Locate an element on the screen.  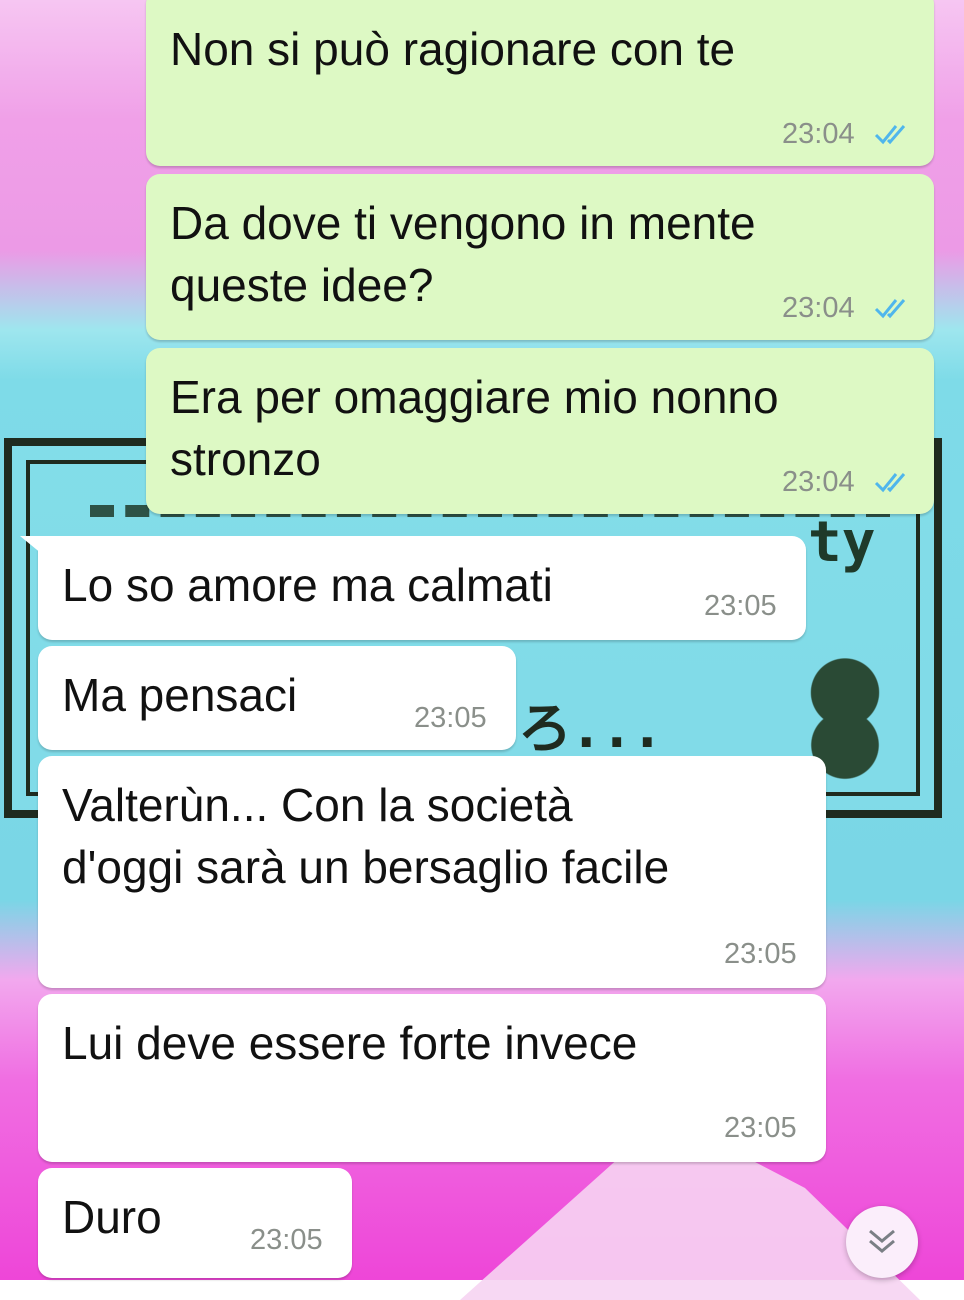
message-bubble-incoming: Ma pensaci 23:05 is located at coordinates (277, 698).